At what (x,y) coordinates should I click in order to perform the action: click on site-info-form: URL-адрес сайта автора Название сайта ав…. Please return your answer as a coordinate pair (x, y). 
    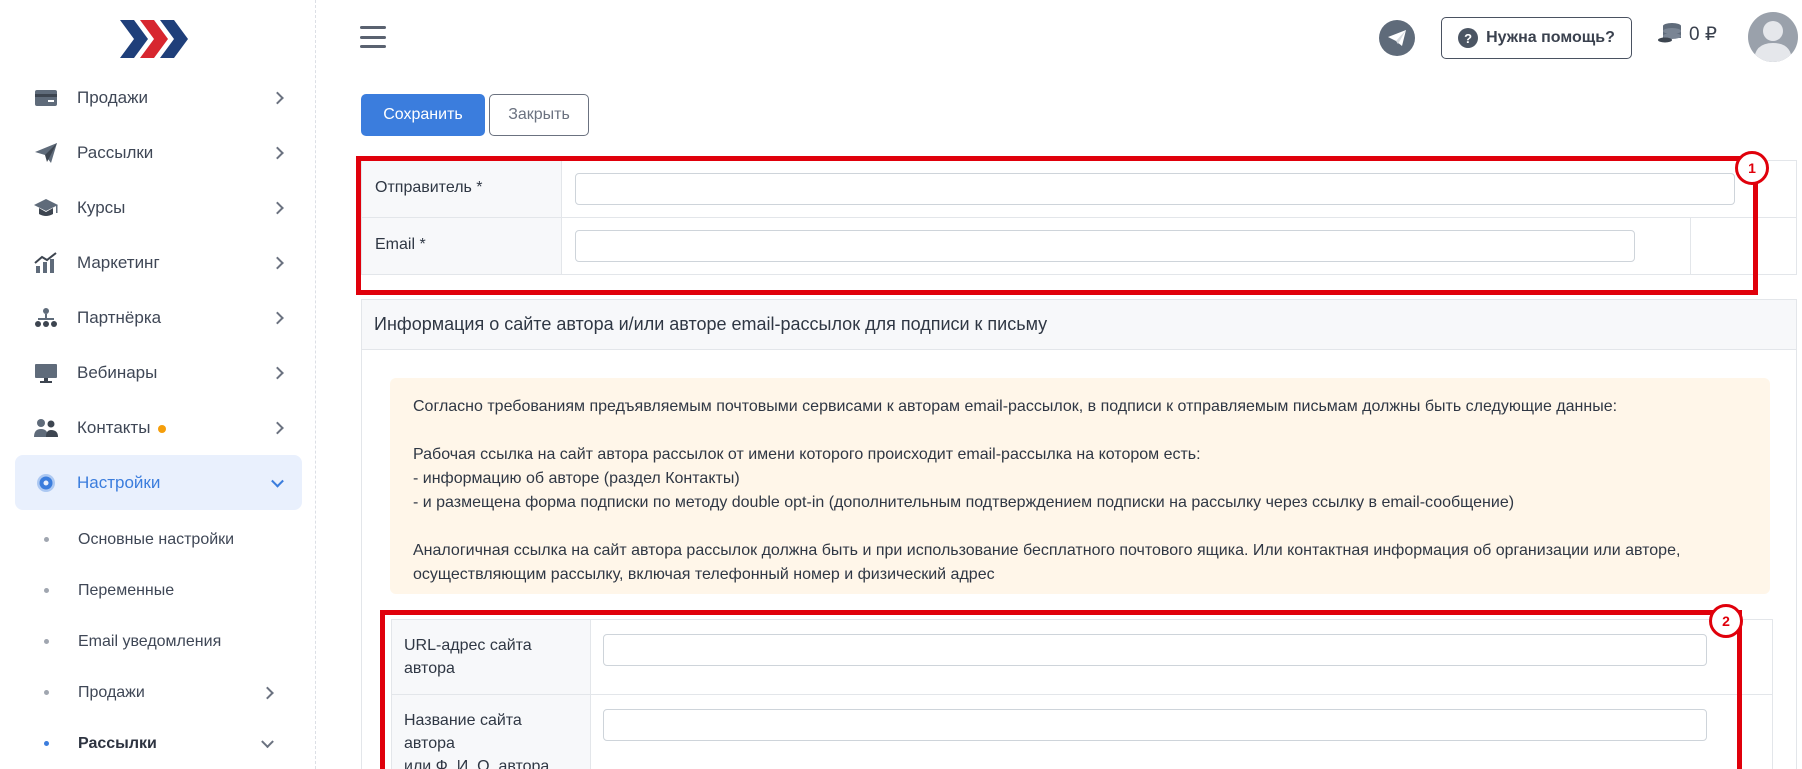
    Looking at the image, I should click on (1082, 694).